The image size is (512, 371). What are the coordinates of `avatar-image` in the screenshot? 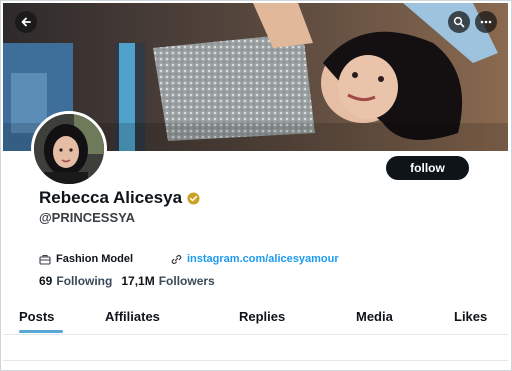 It's located at (69, 149).